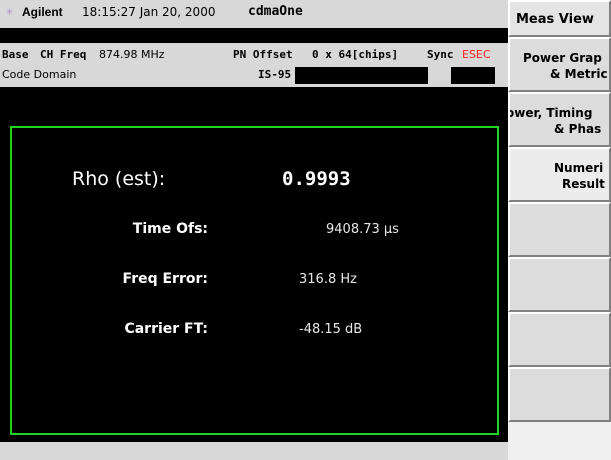  What do you see at coordinates (476, 54) in the screenshot?
I see `sync-value: ESEC` at bounding box center [476, 54].